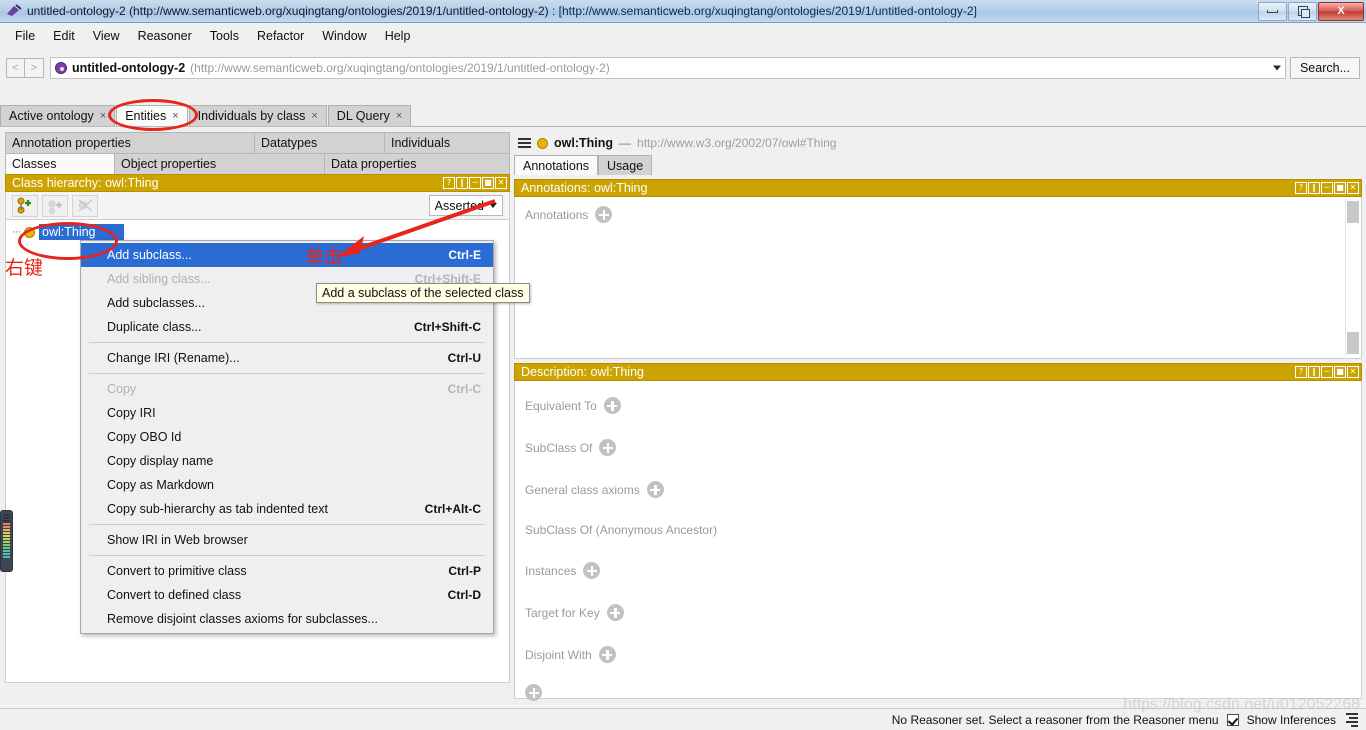 The width and height of the screenshot is (1366, 730). Describe the element at coordinates (287, 461) in the screenshot. I see `menu-copy-display-name: Copy display name` at that location.